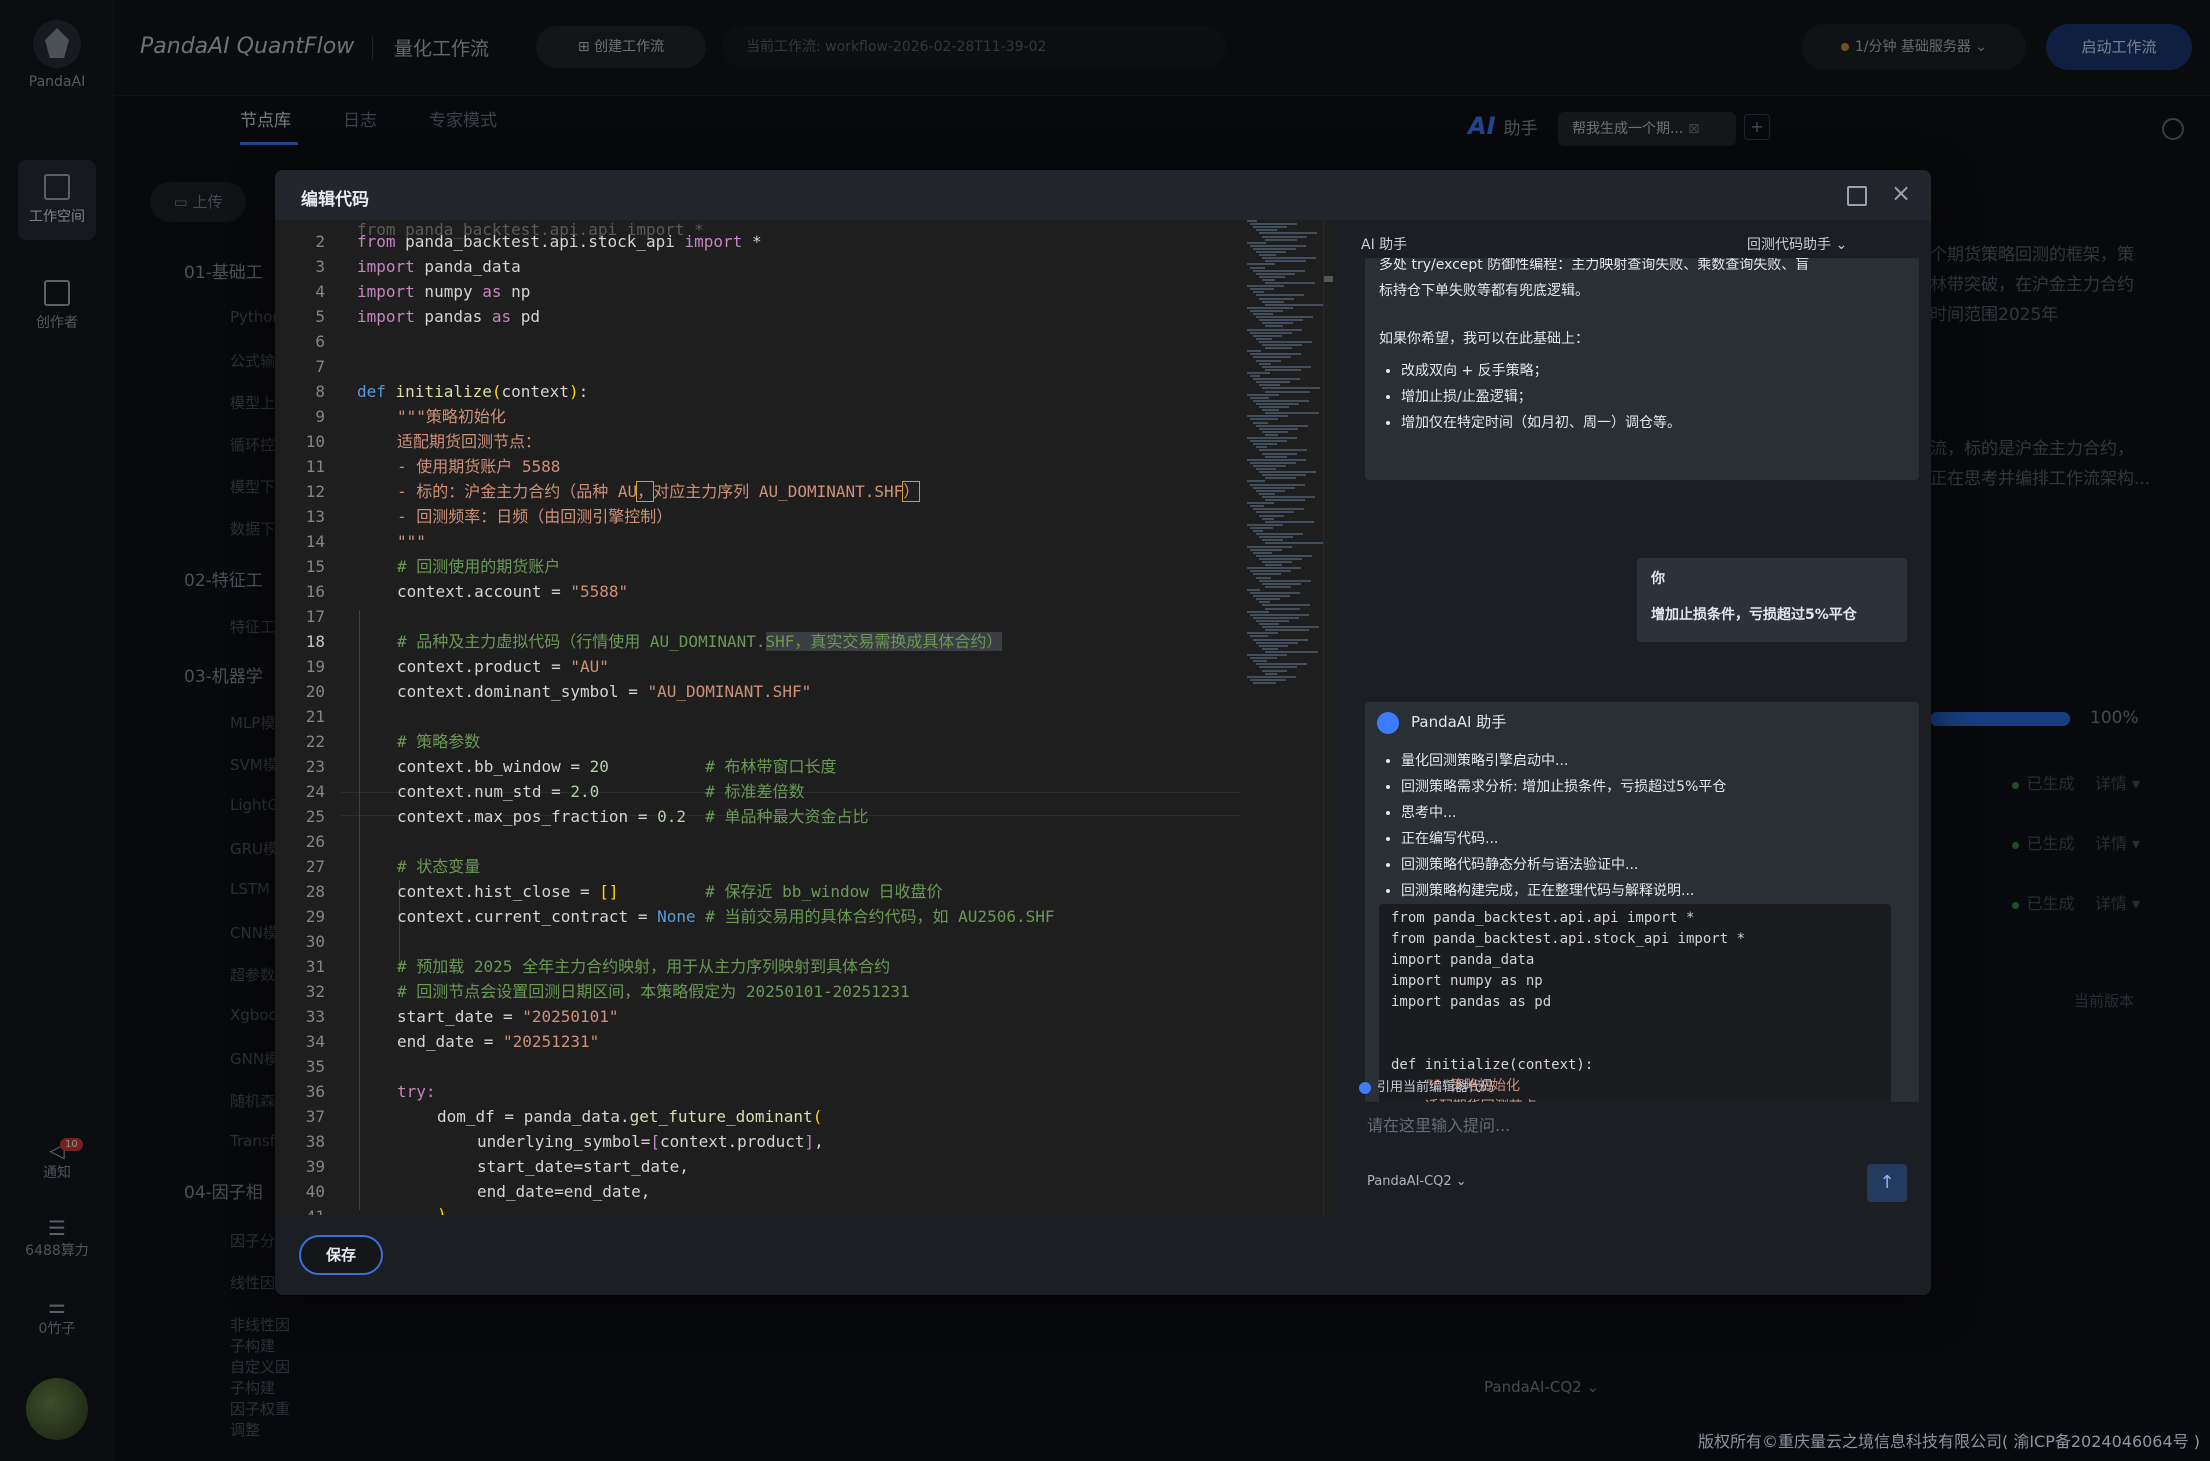 The width and height of the screenshot is (2210, 1461). Describe the element at coordinates (1384, 245) in the screenshot. I see `chat-title: AI 助手` at that location.